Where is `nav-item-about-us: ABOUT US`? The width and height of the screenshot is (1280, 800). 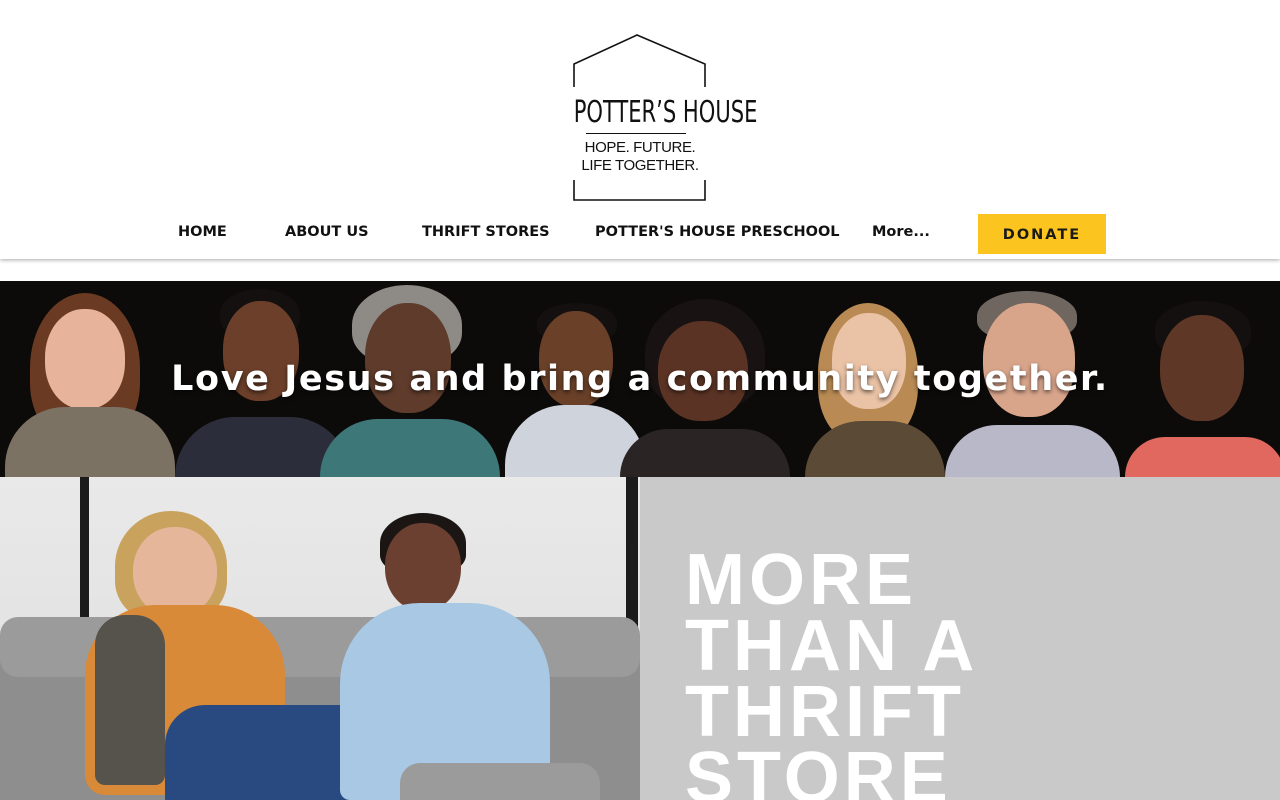
nav-item-about-us: ABOUT US is located at coordinates (327, 232).